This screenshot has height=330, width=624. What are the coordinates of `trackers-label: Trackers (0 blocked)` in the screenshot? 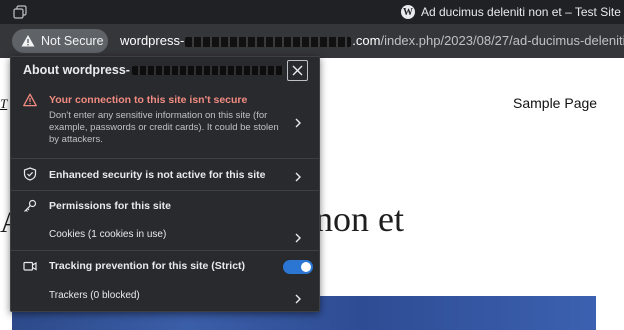 It's located at (94, 295).